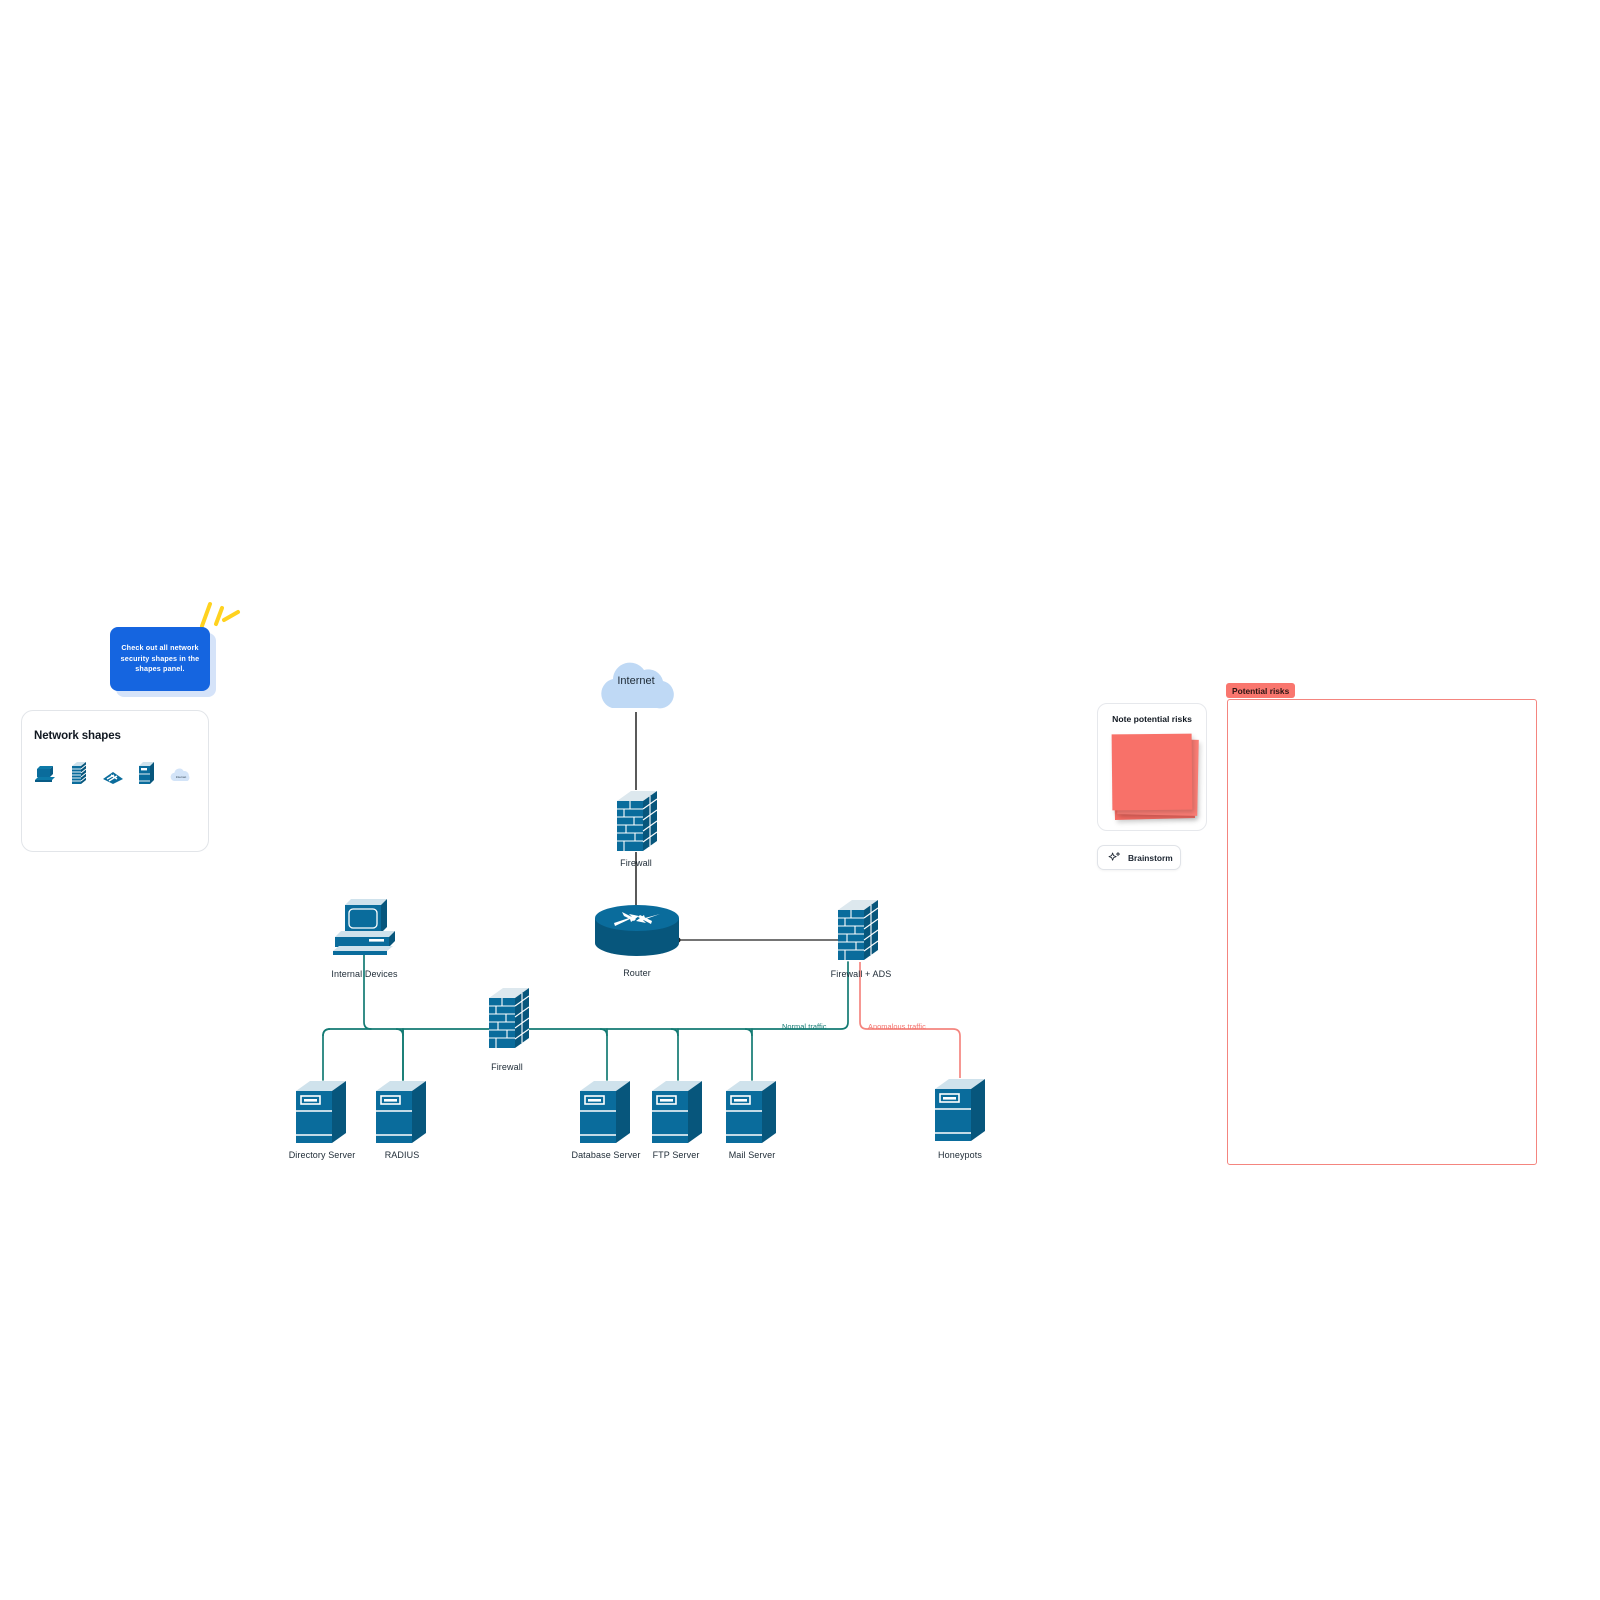  I want to click on node-firewall-ads-label: Firewall + ADS, so click(861, 974).